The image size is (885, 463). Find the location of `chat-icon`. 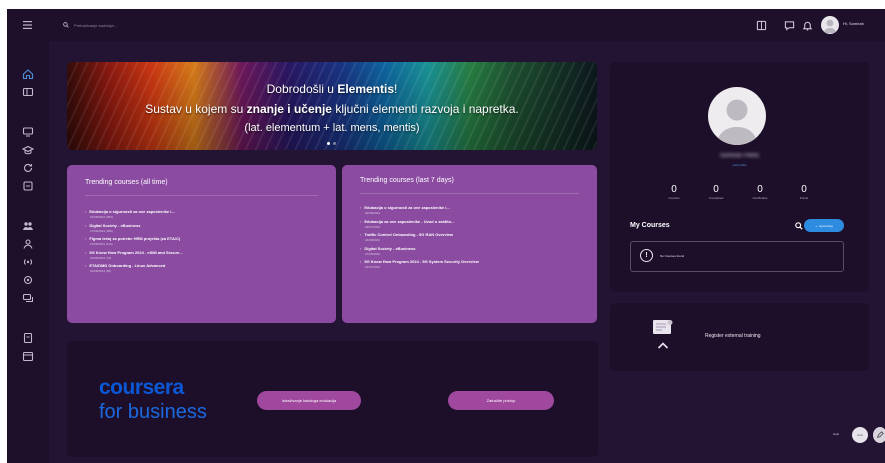

chat-icon is located at coordinates (789, 25).